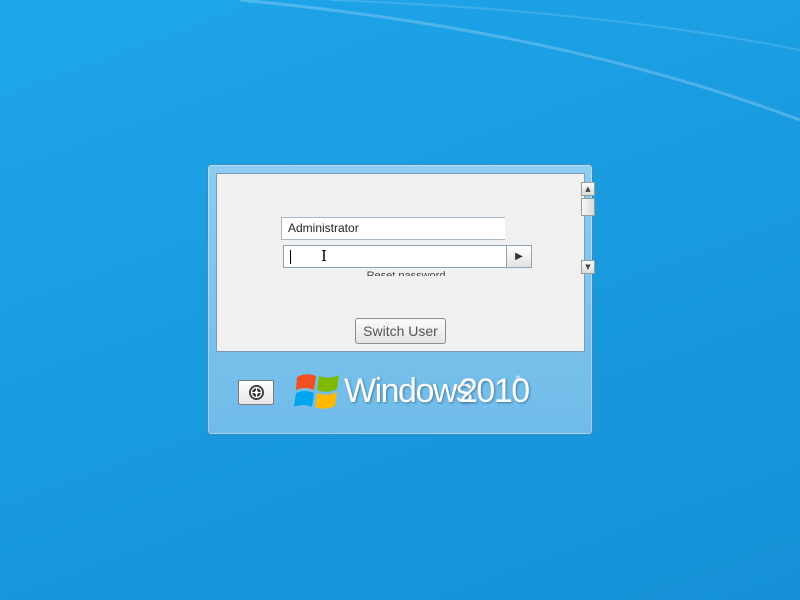 The image size is (800, 600). Describe the element at coordinates (316, 391) in the screenshot. I see `windows-flag-icon` at that location.